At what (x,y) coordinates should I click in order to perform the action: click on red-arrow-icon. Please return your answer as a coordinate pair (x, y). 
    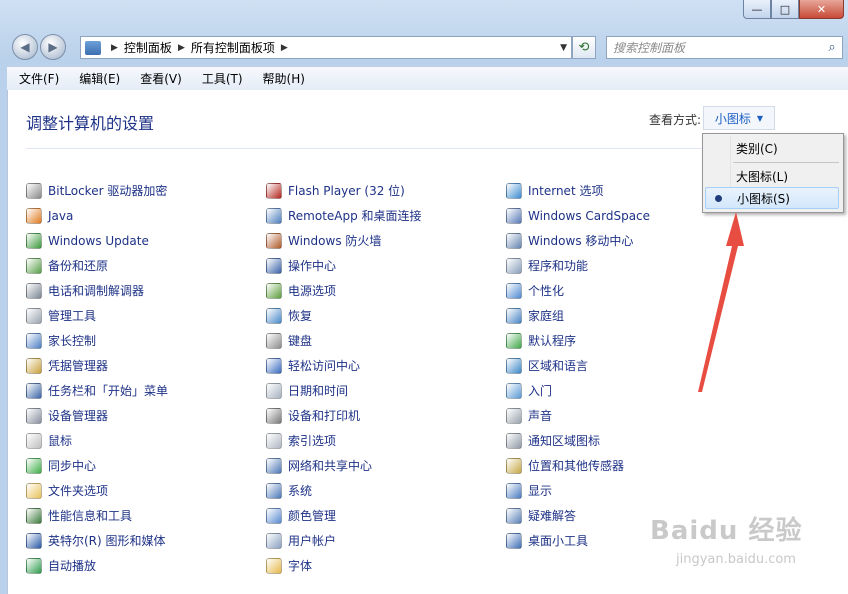
    Looking at the image, I should click on (721, 302).